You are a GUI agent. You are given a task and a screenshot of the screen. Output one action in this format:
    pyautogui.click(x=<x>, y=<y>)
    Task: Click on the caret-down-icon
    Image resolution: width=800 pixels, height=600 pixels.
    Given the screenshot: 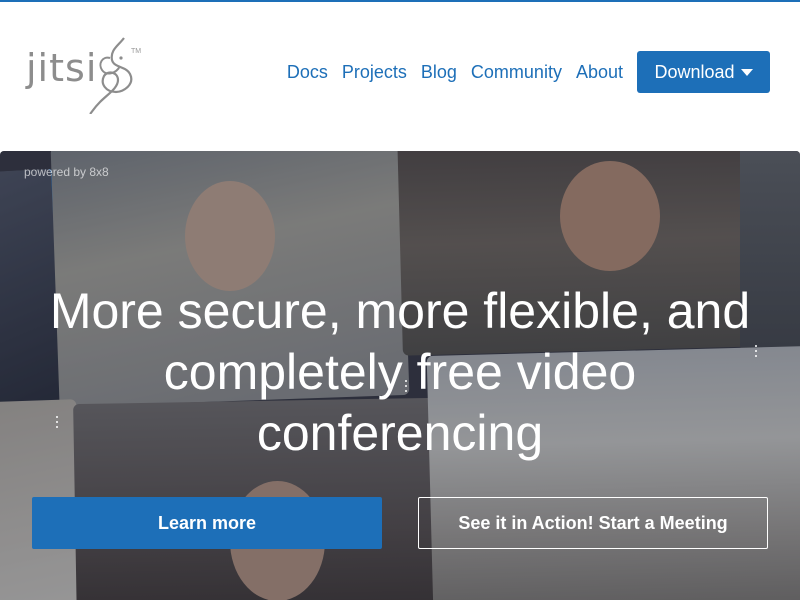 What is the action you would take?
    pyautogui.click(x=746, y=72)
    